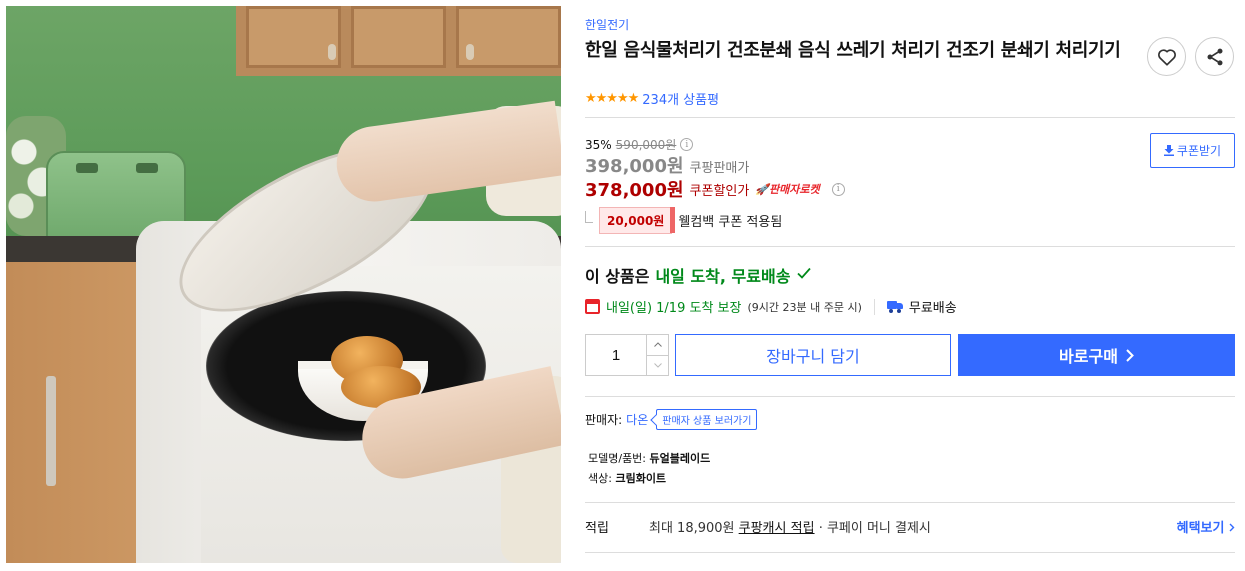 This screenshot has width=1245, height=571. Describe the element at coordinates (597, 528) in the screenshot. I see `reward-label: 적립` at that location.